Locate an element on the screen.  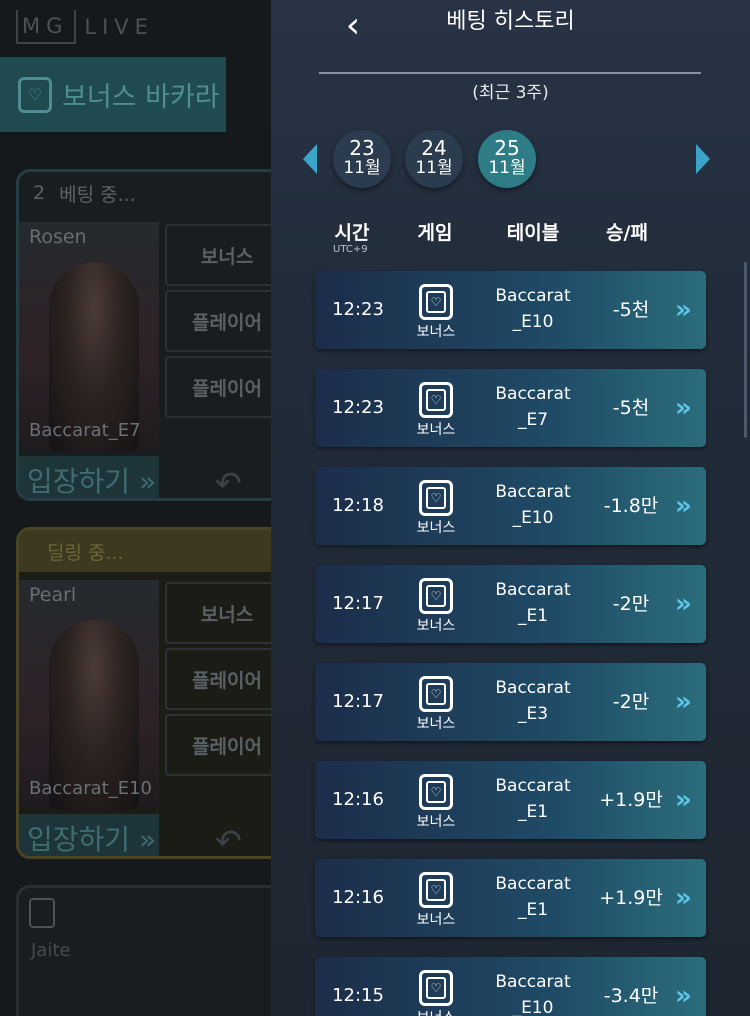
row-result: -2만 is located at coordinates (631, 604).